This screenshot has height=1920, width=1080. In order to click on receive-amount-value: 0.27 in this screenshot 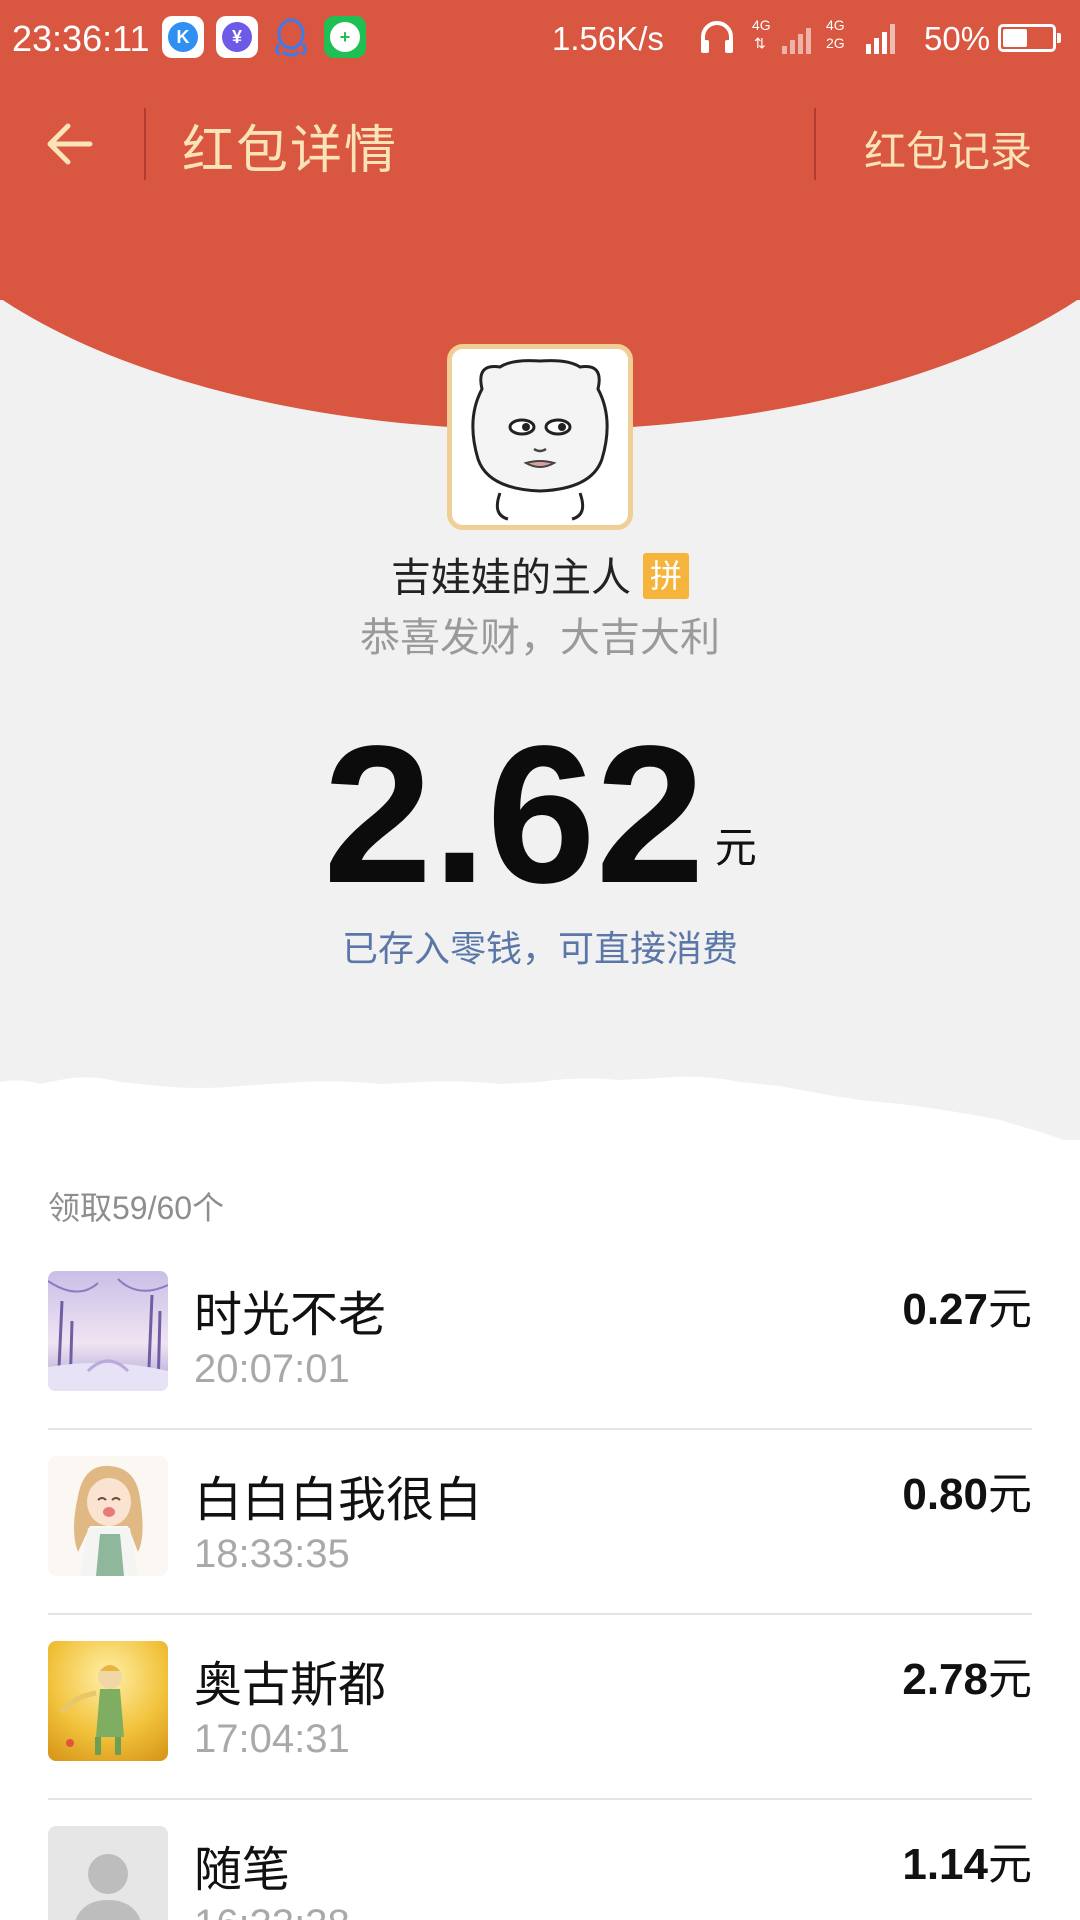, I will do `click(945, 1309)`.